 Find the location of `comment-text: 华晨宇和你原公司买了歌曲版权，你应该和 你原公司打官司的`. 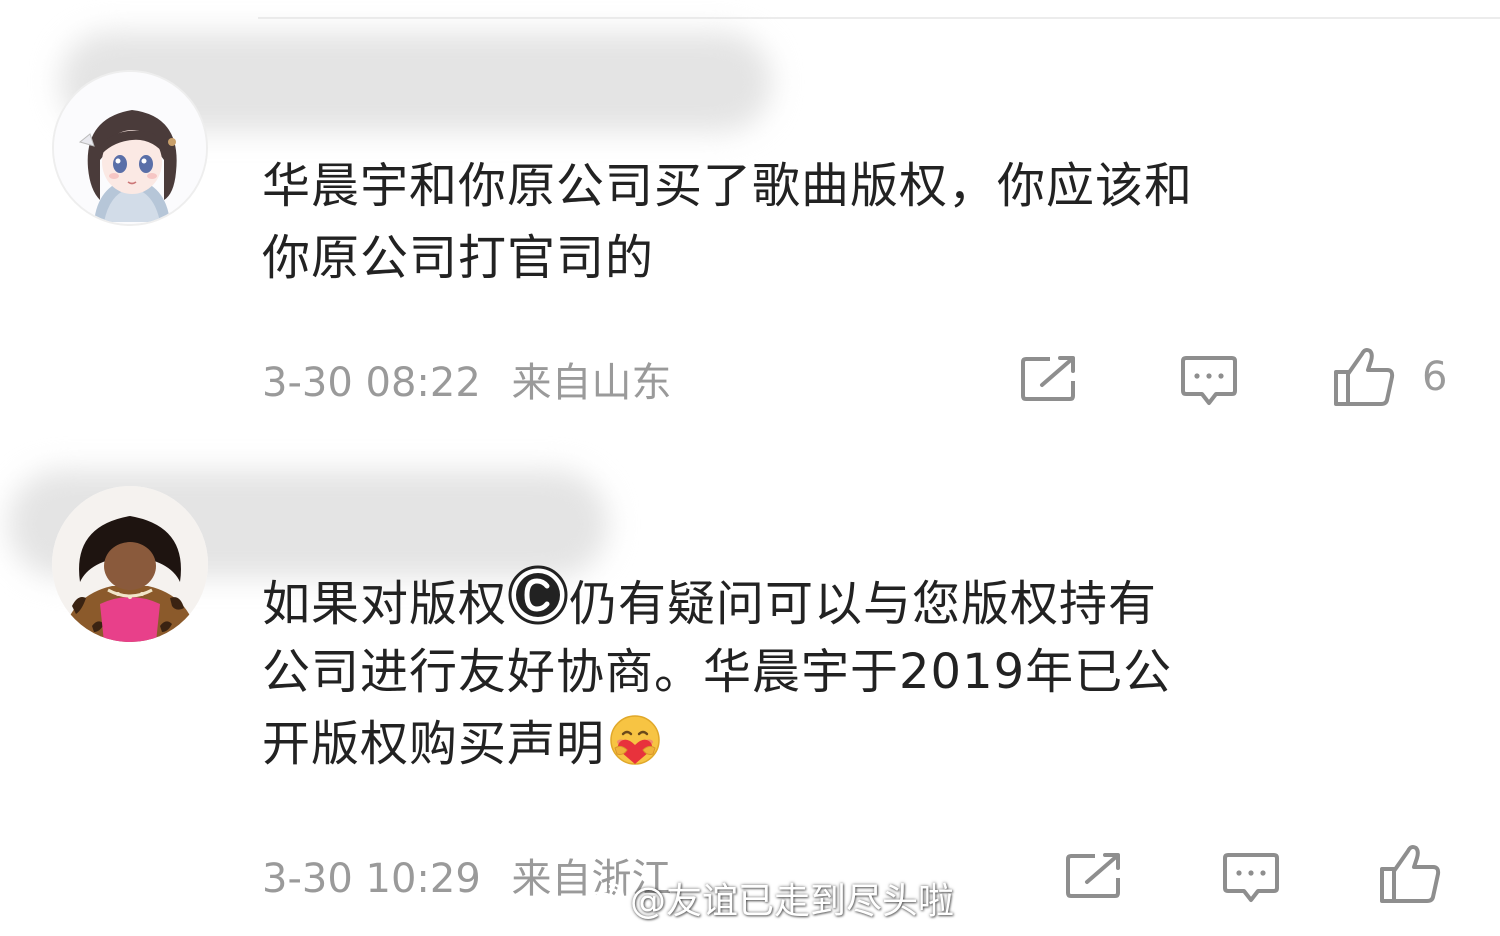

comment-text: 华晨宇和你原公司买了歌曲版权，你应该和 你原公司打官司的 is located at coordinates (862, 222).